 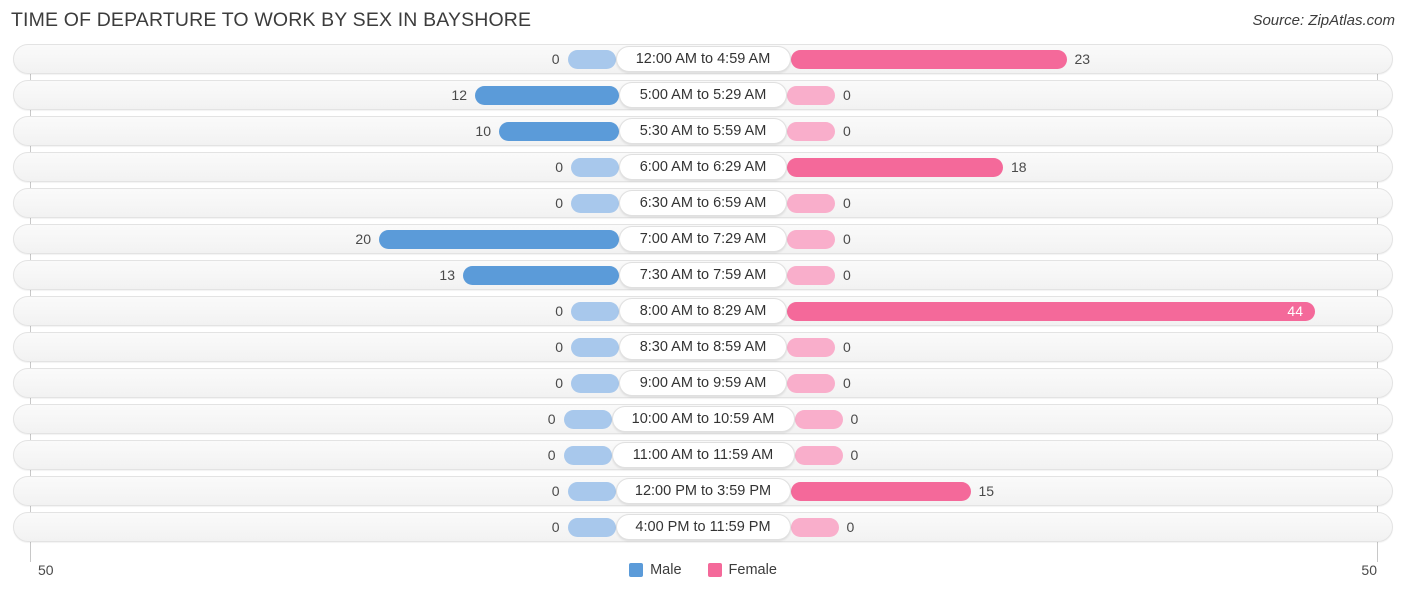 I want to click on value-label-female: 18, so click(x=1019, y=167).